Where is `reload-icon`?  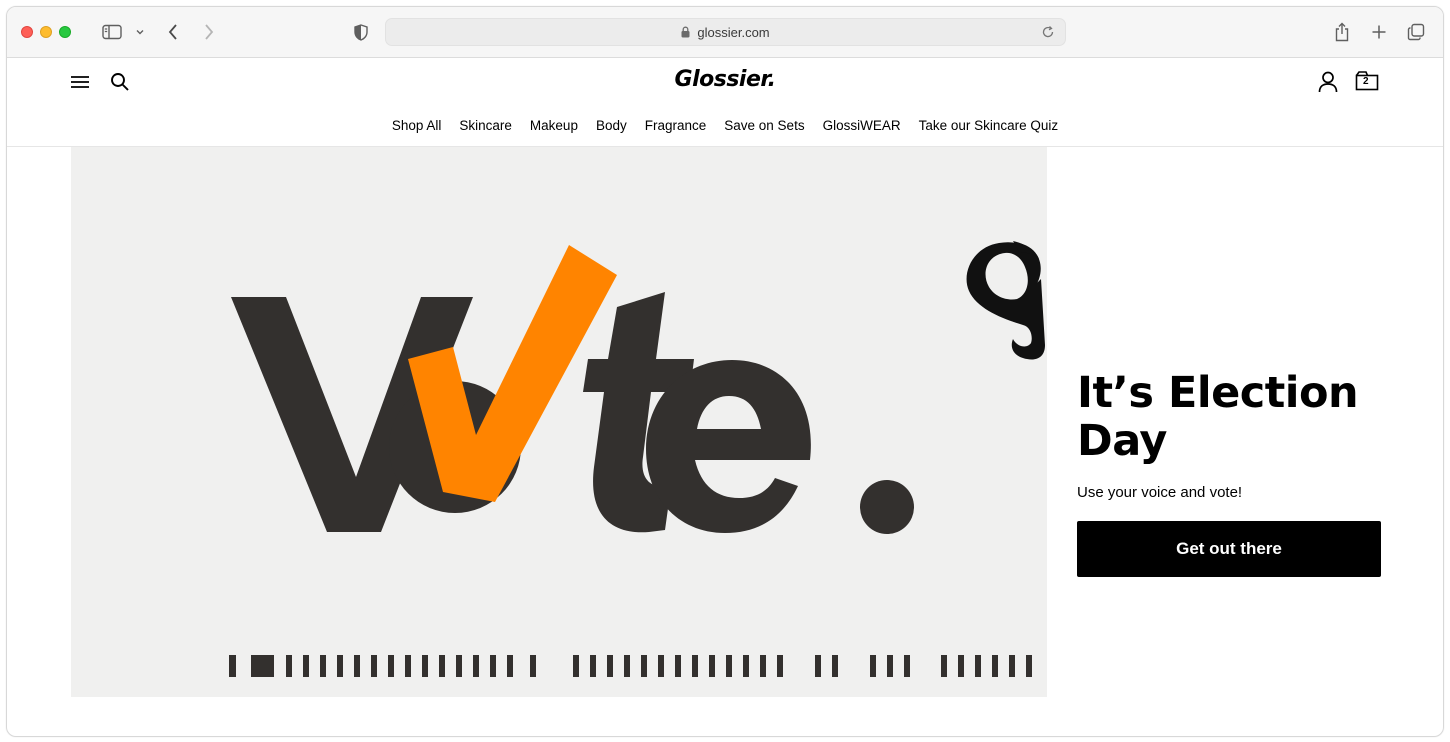
reload-icon is located at coordinates (1048, 33).